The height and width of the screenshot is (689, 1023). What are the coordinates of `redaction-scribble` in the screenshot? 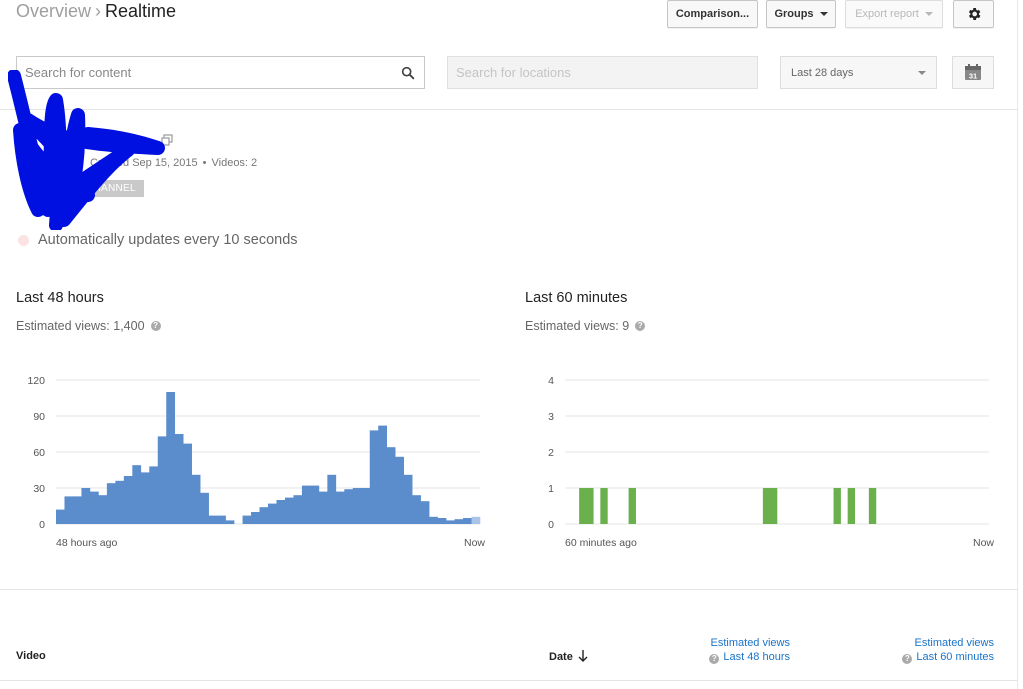 It's located at (86, 150).